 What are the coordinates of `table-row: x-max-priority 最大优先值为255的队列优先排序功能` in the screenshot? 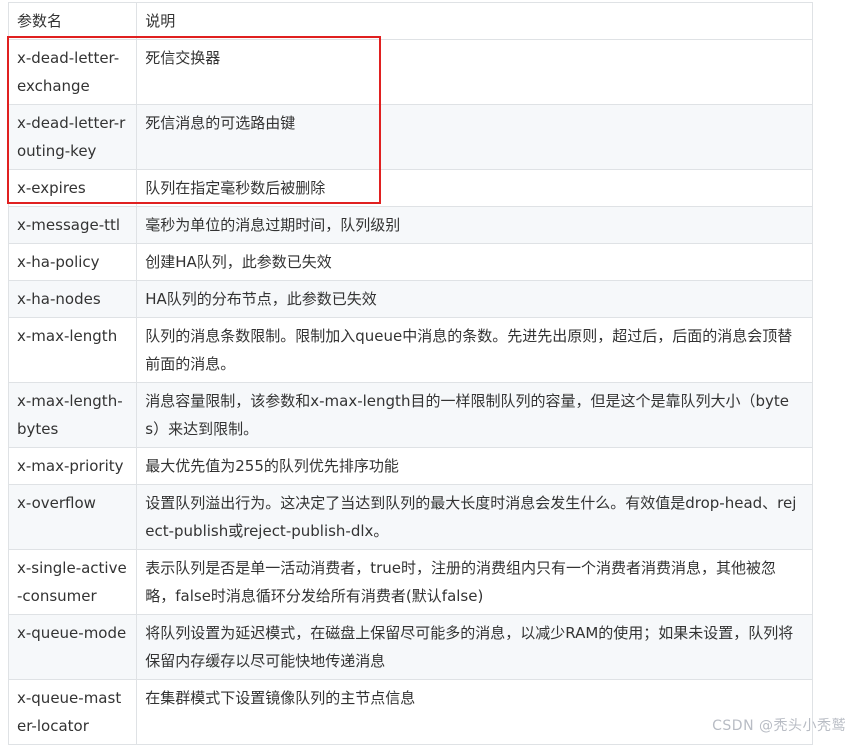 It's located at (410, 466).